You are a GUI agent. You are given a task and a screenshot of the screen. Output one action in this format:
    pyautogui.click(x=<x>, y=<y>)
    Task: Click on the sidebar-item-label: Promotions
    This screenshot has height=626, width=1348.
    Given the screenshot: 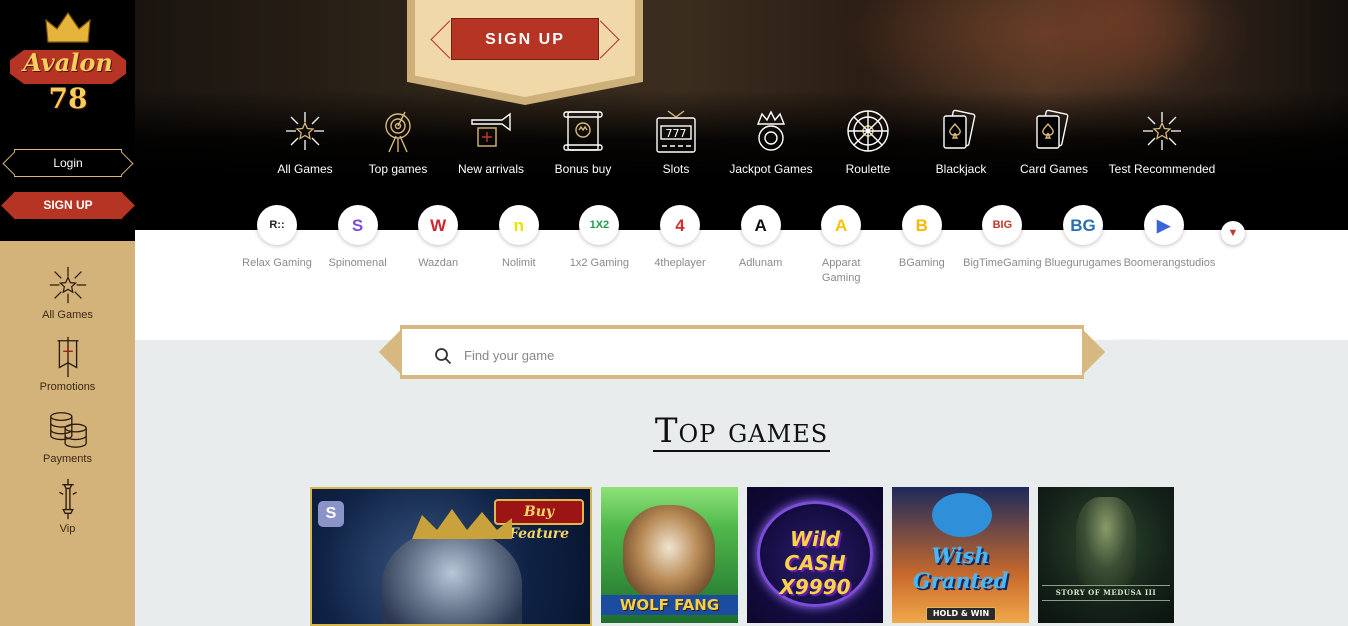 What is the action you would take?
    pyautogui.click(x=67, y=387)
    